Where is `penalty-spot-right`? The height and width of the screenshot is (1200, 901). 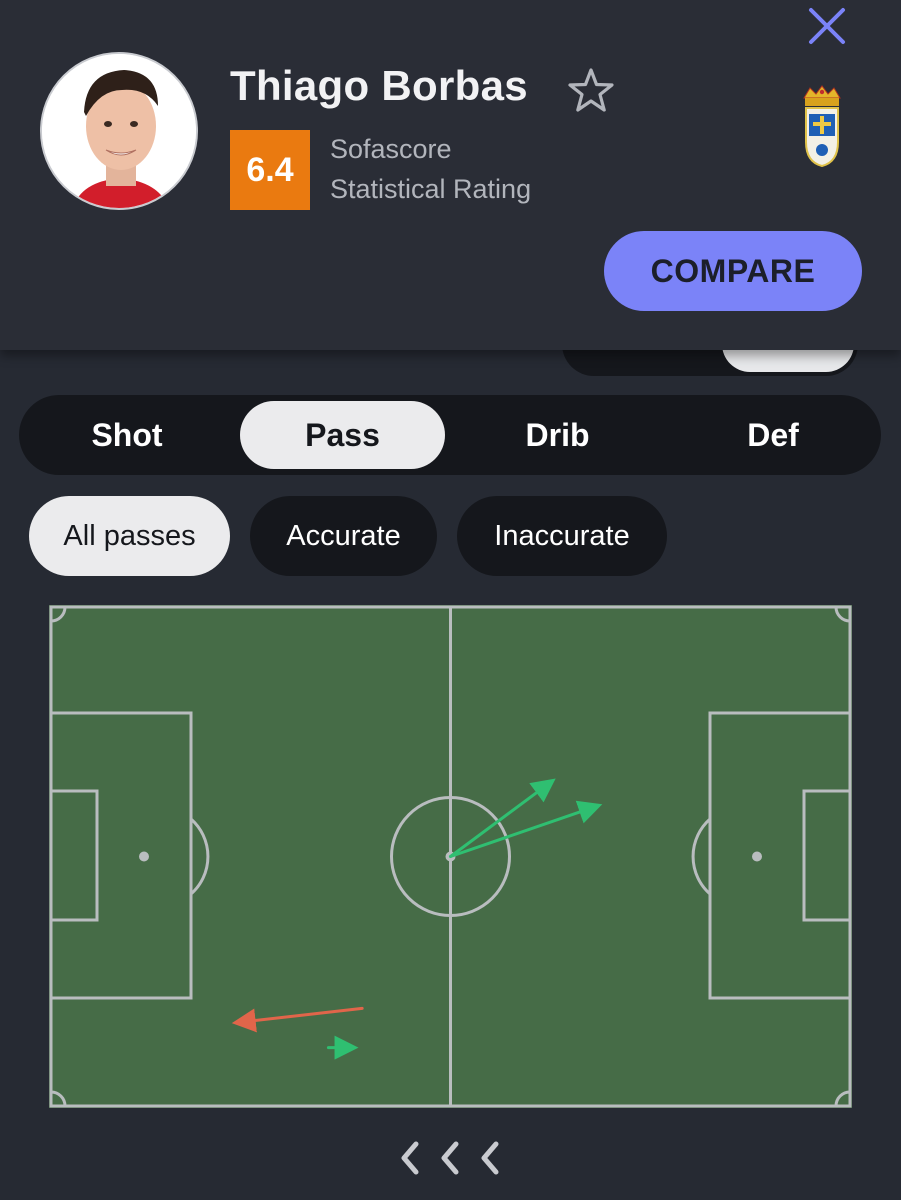 penalty-spot-right is located at coordinates (757, 856).